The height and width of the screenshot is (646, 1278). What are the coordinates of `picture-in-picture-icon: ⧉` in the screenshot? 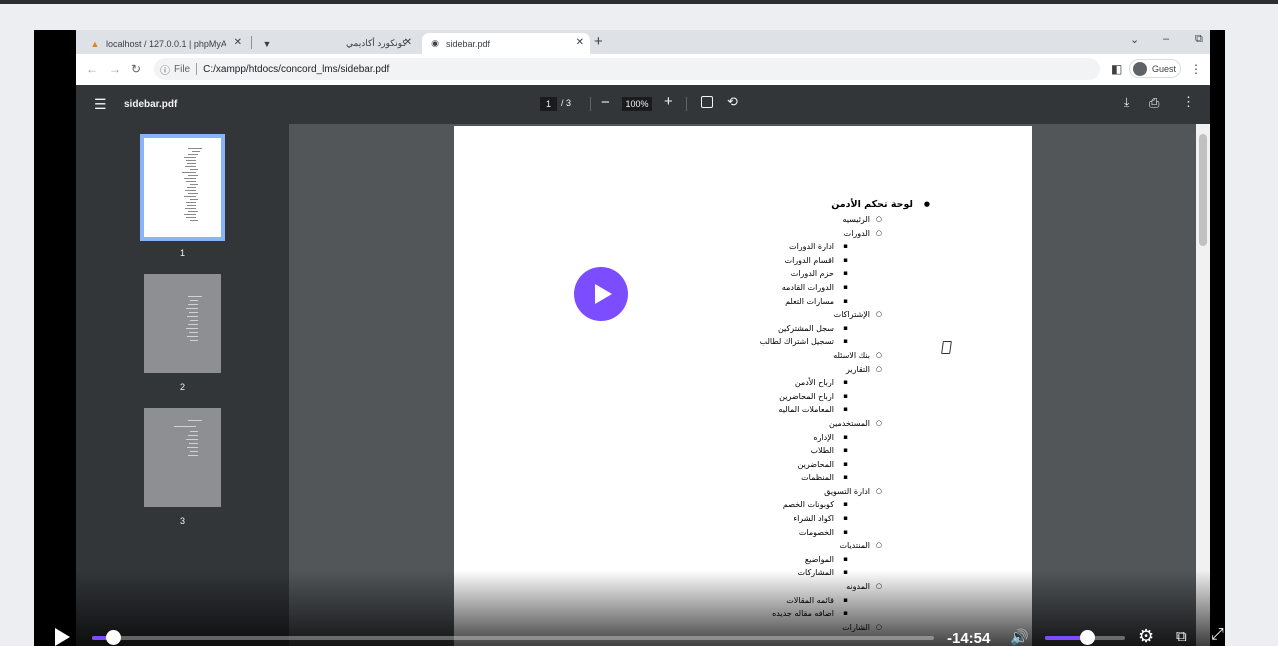 It's located at (1181, 636).